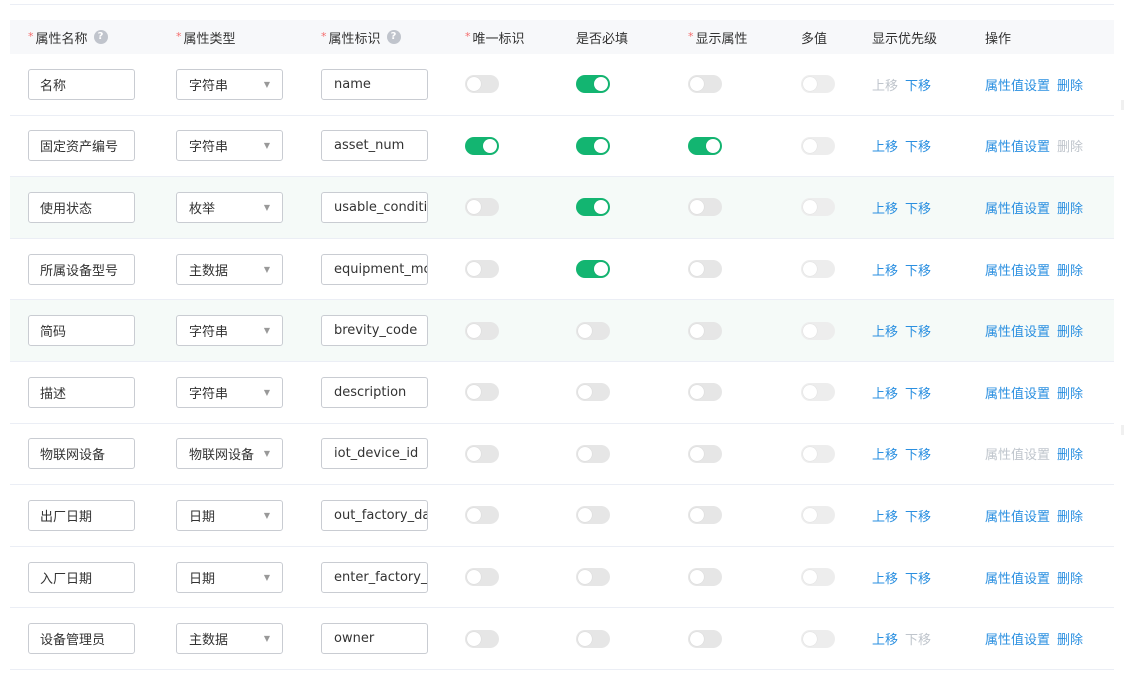 This screenshot has width=1124, height=675. I want to click on attribute-key-input: brevity_code, so click(374, 331).